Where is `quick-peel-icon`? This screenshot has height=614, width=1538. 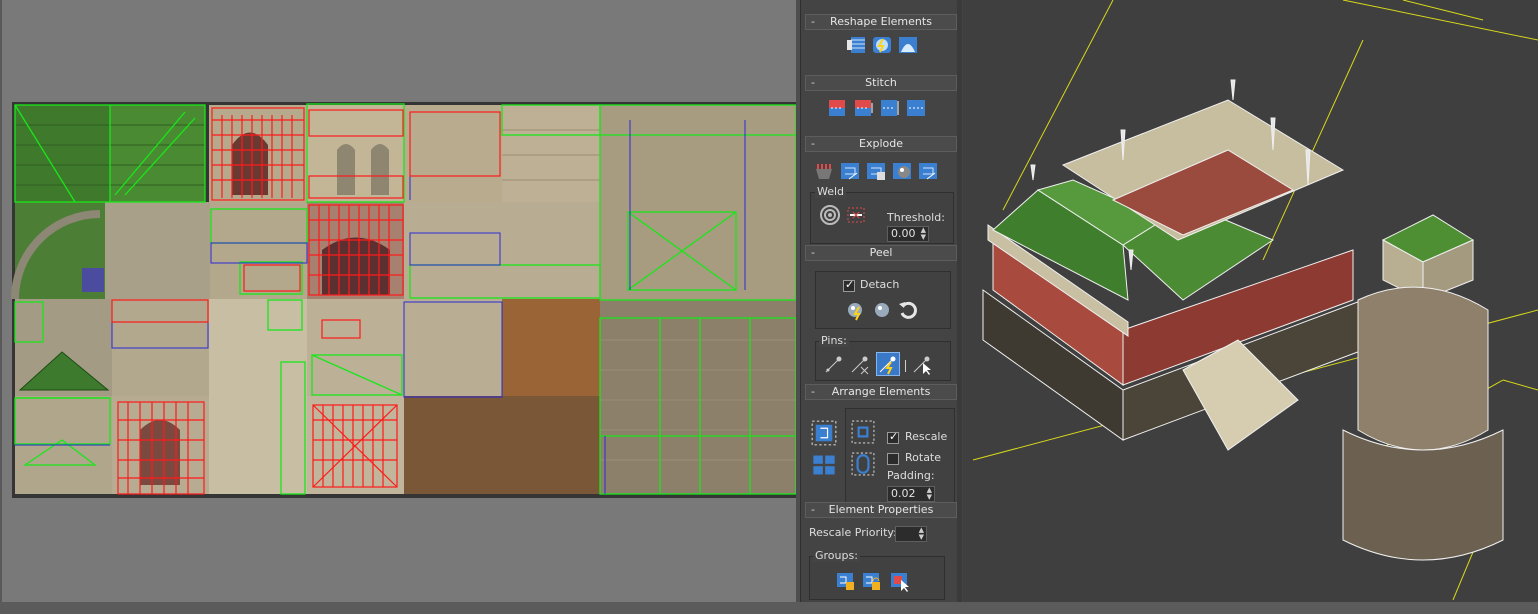
quick-peel-icon is located at coordinates (856, 310).